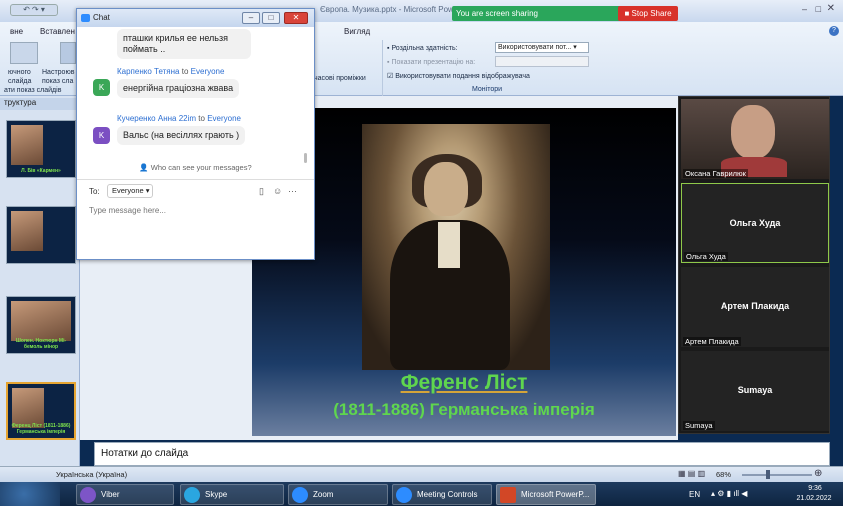 This screenshot has height=506, width=843. I want to click on participant-tile: Артем Плакида Артем Плакида, so click(755, 307).